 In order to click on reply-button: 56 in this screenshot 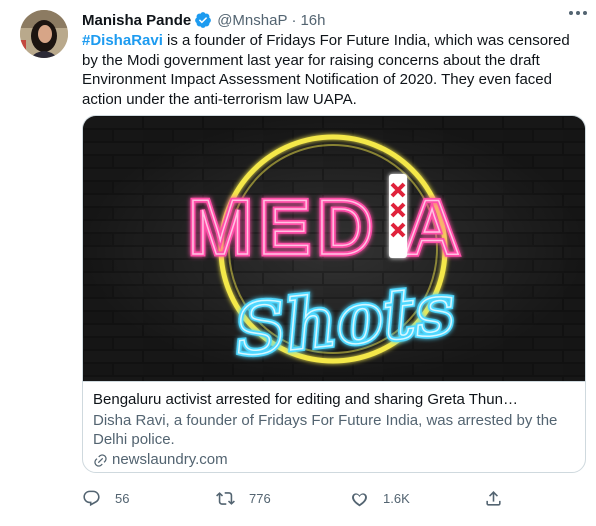, I will do `click(149, 498)`.